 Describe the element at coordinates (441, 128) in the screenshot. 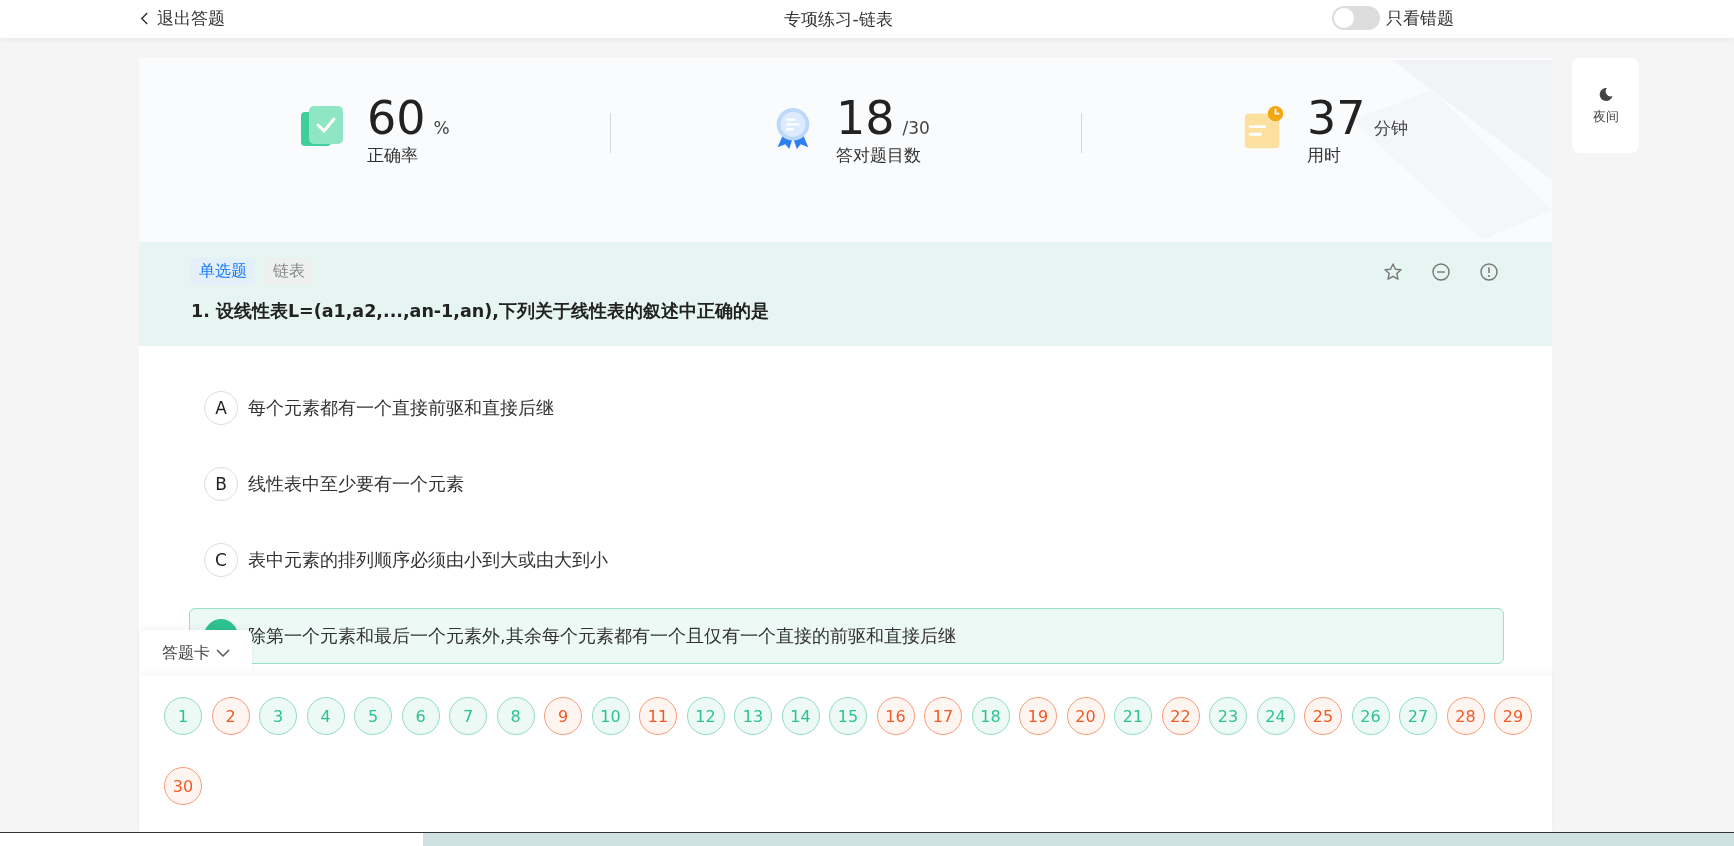

I see `stat-unit: %` at that location.